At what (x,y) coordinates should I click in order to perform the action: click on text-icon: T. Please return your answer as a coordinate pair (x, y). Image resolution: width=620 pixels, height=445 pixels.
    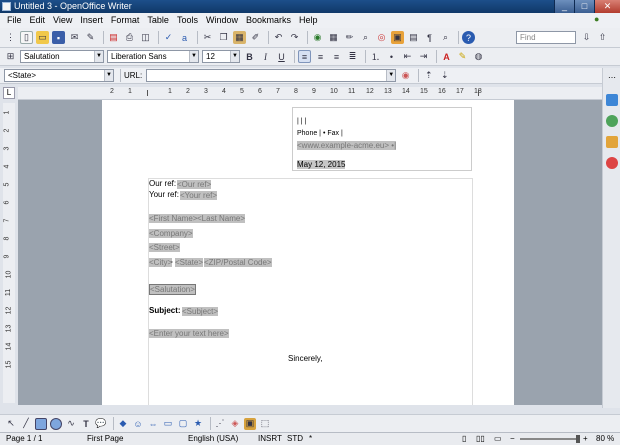
    Looking at the image, I should click on (86, 424).